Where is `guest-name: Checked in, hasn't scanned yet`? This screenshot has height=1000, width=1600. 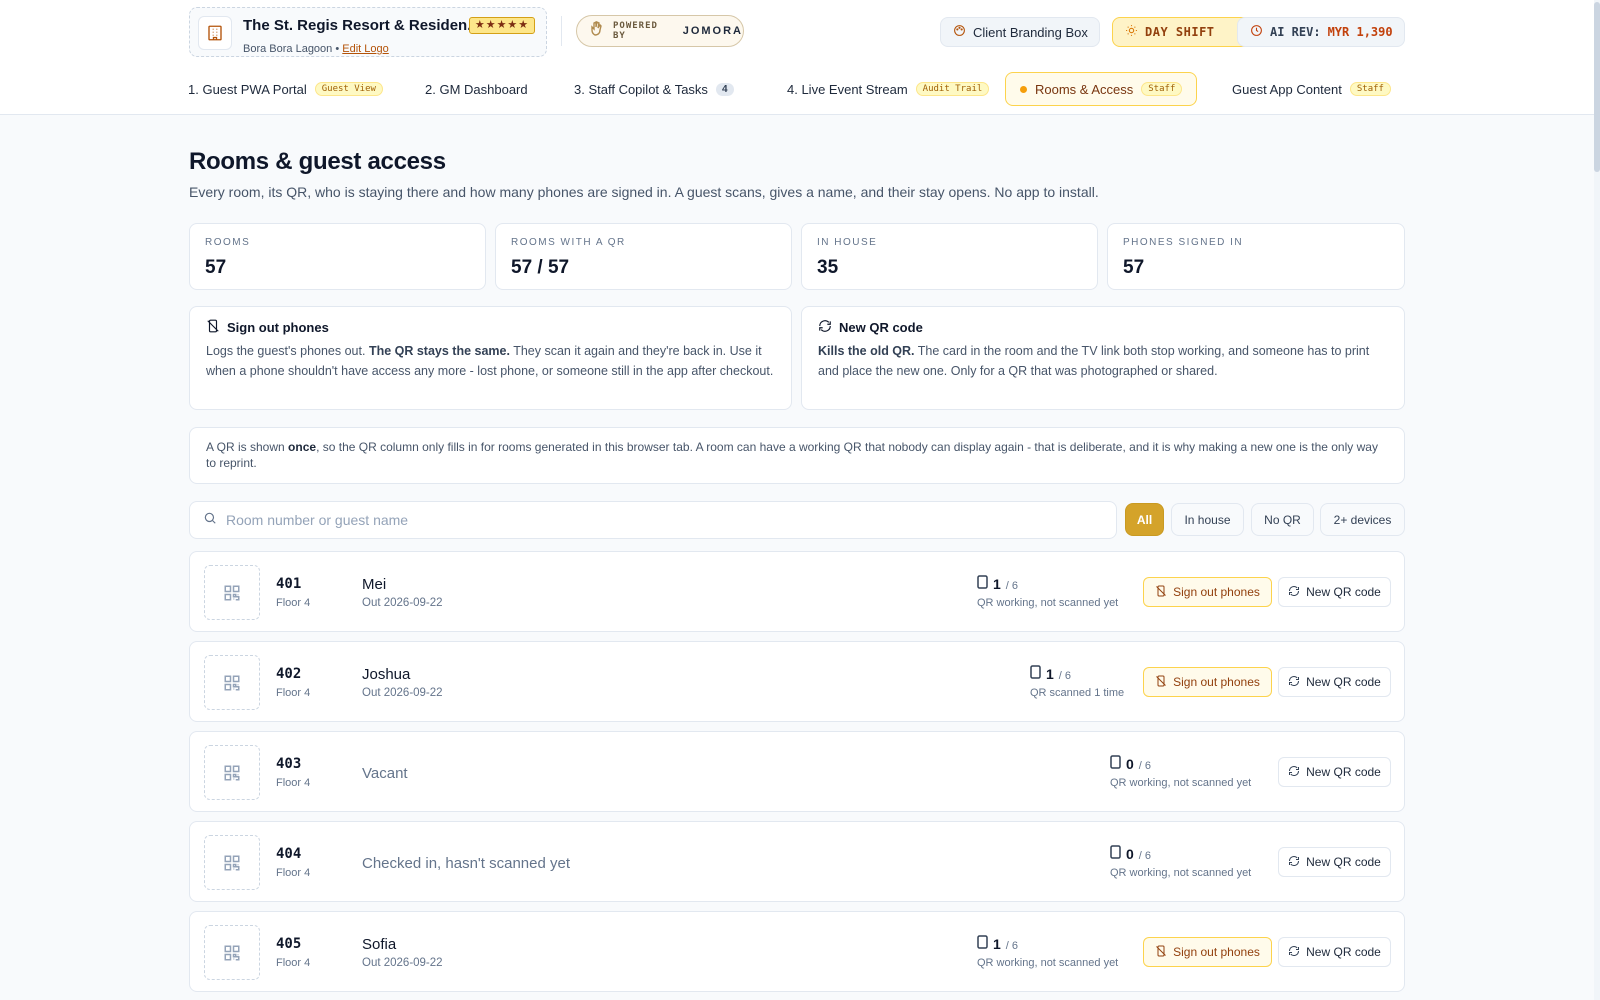
guest-name: Checked in, hasn't scanned yet is located at coordinates (466, 863).